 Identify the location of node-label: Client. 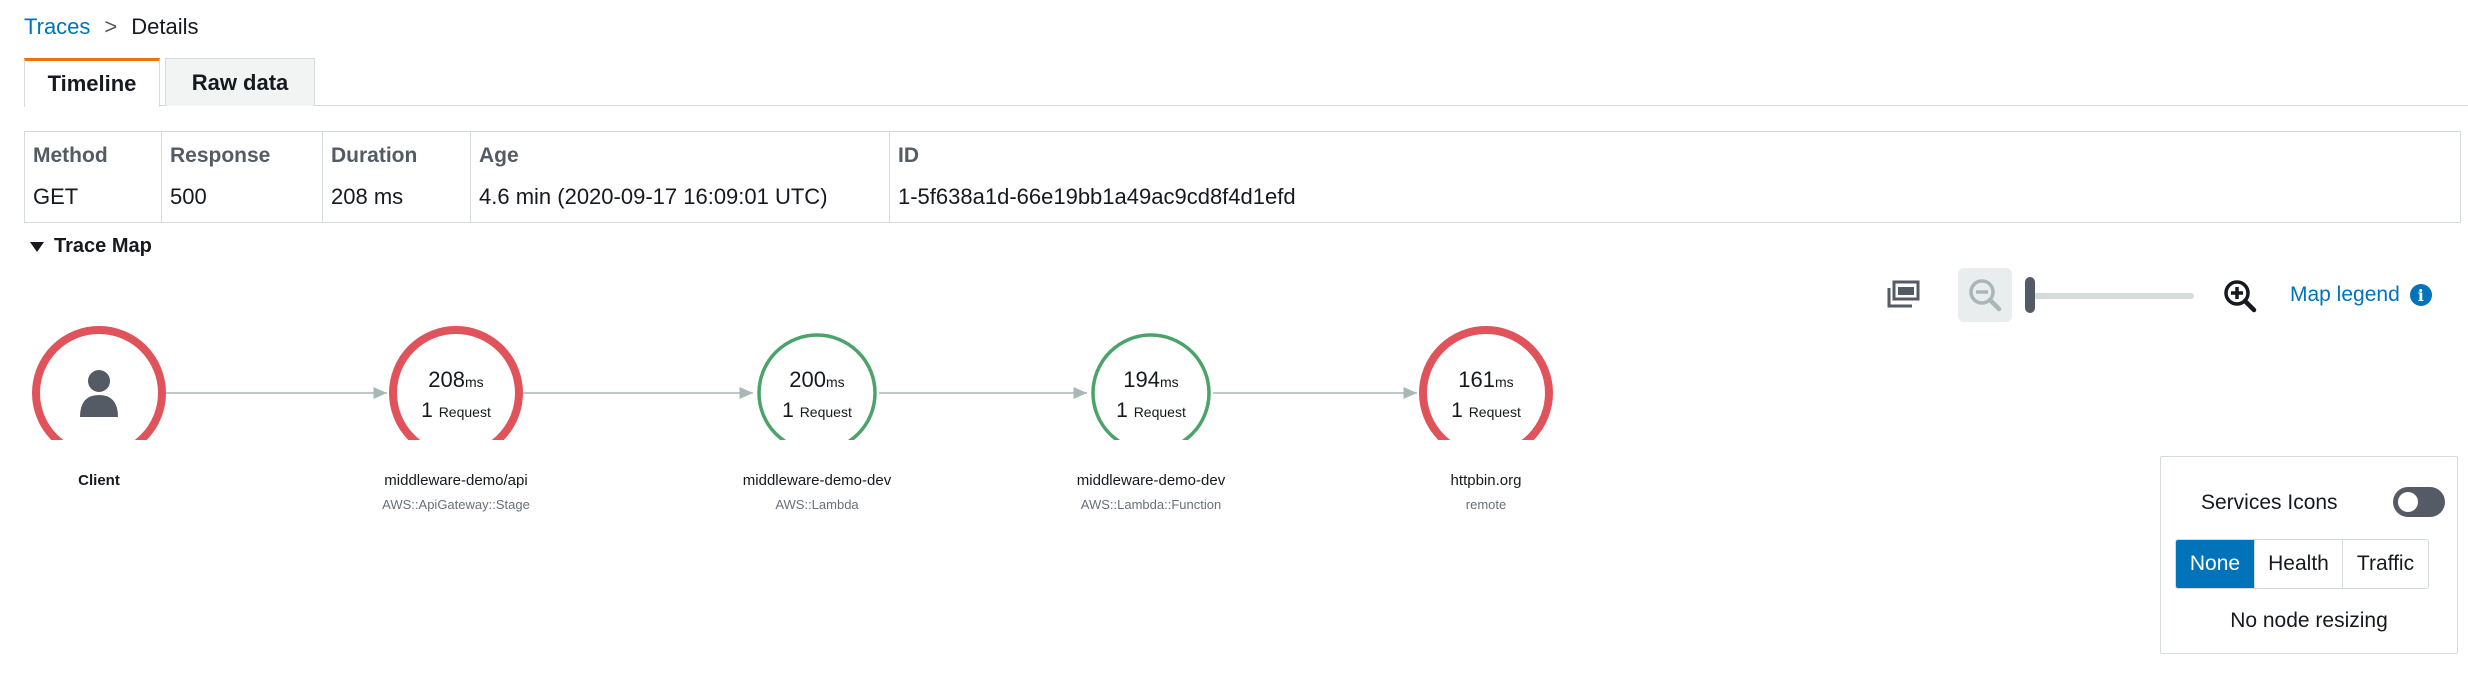
(99, 480).